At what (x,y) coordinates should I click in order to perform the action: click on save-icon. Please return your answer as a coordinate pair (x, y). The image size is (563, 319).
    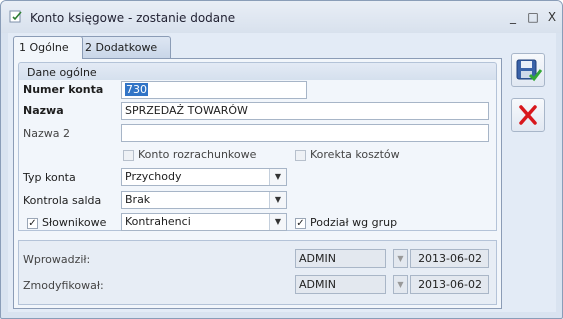
    Looking at the image, I should click on (529, 70).